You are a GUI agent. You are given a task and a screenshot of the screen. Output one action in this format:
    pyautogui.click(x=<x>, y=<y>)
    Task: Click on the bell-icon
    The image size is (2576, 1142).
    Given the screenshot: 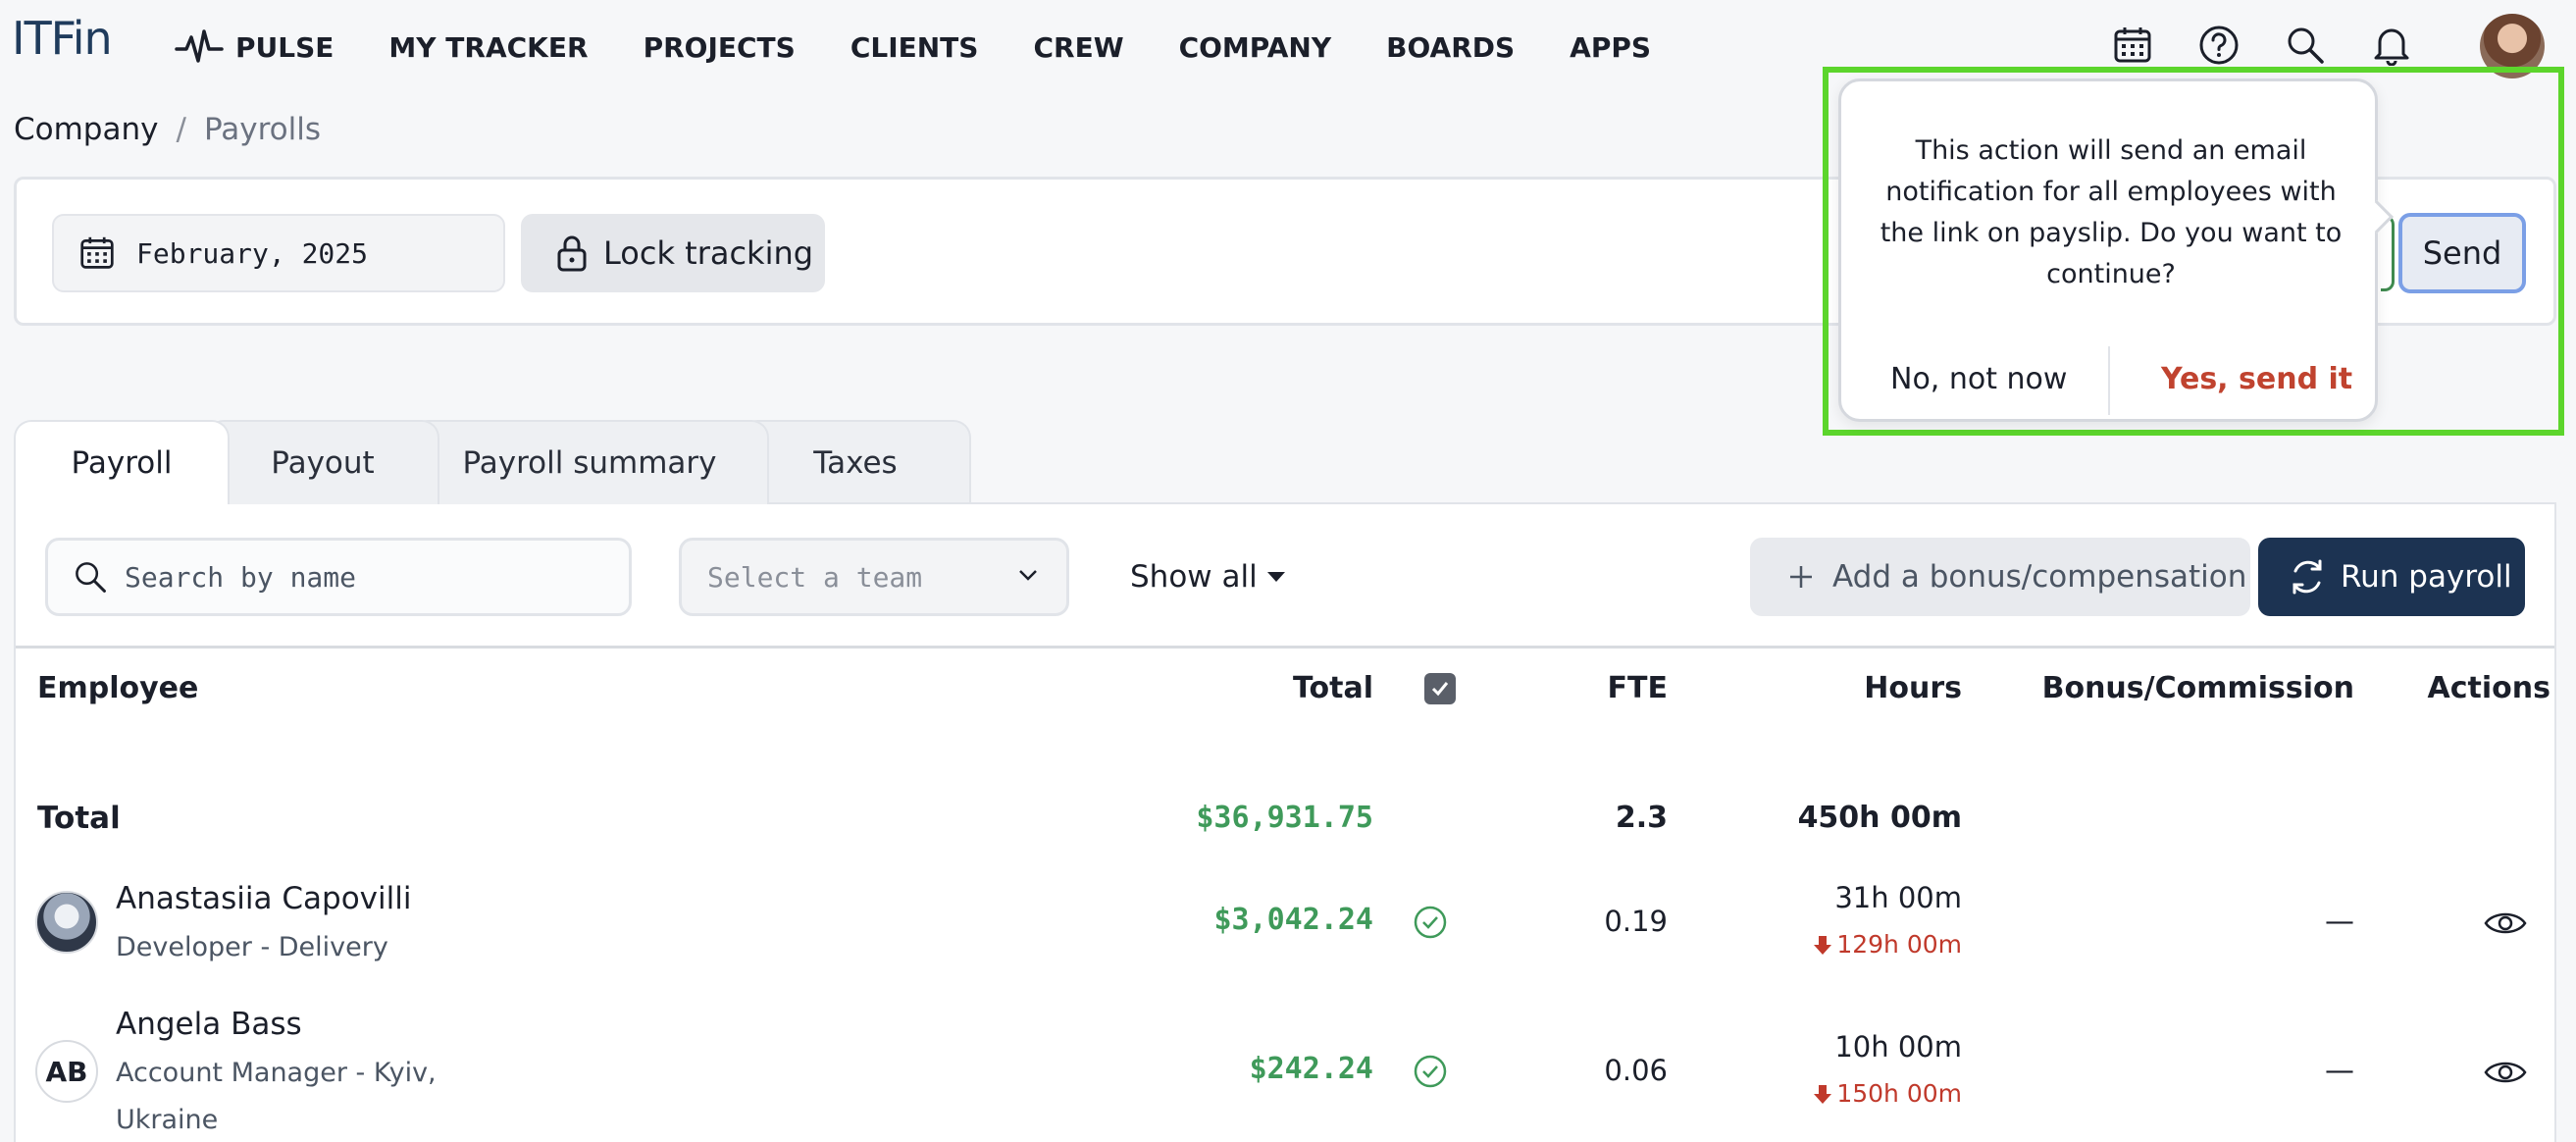 What is the action you would take?
    pyautogui.click(x=2391, y=45)
    